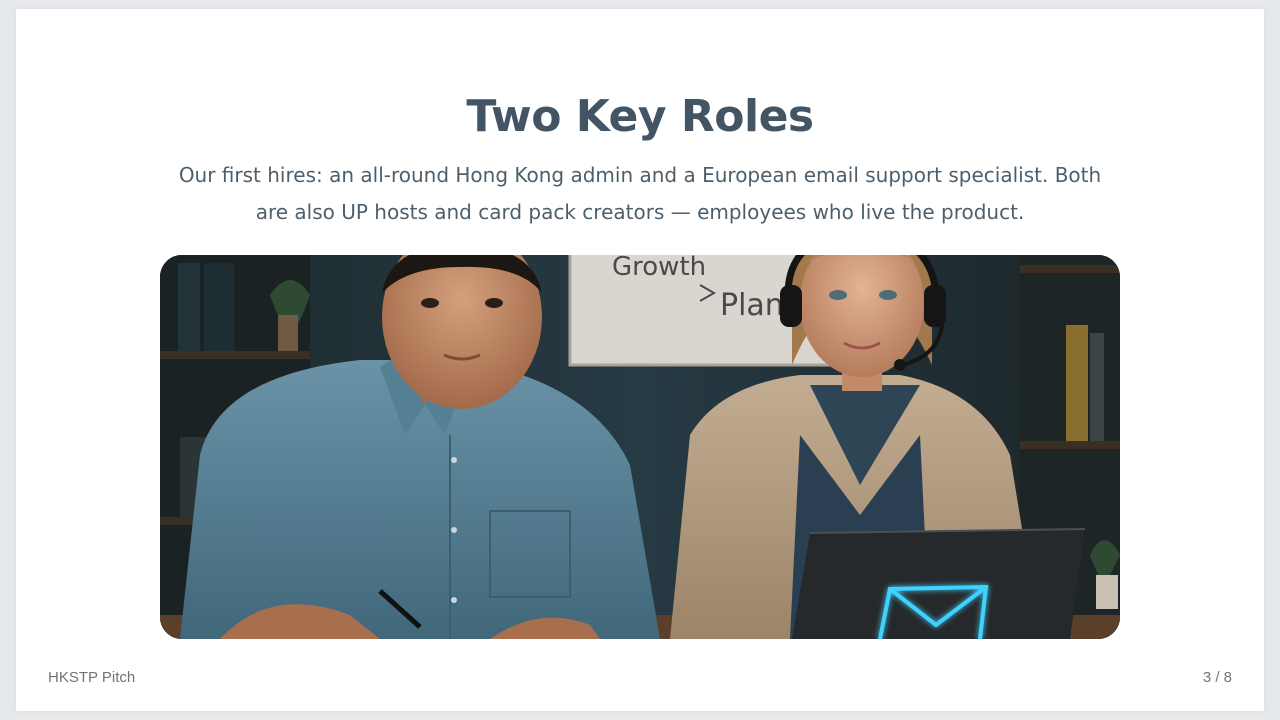  Describe the element at coordinates (640, 116) in the screenshot. I see `slide-title: Two Key Roles` at that location.